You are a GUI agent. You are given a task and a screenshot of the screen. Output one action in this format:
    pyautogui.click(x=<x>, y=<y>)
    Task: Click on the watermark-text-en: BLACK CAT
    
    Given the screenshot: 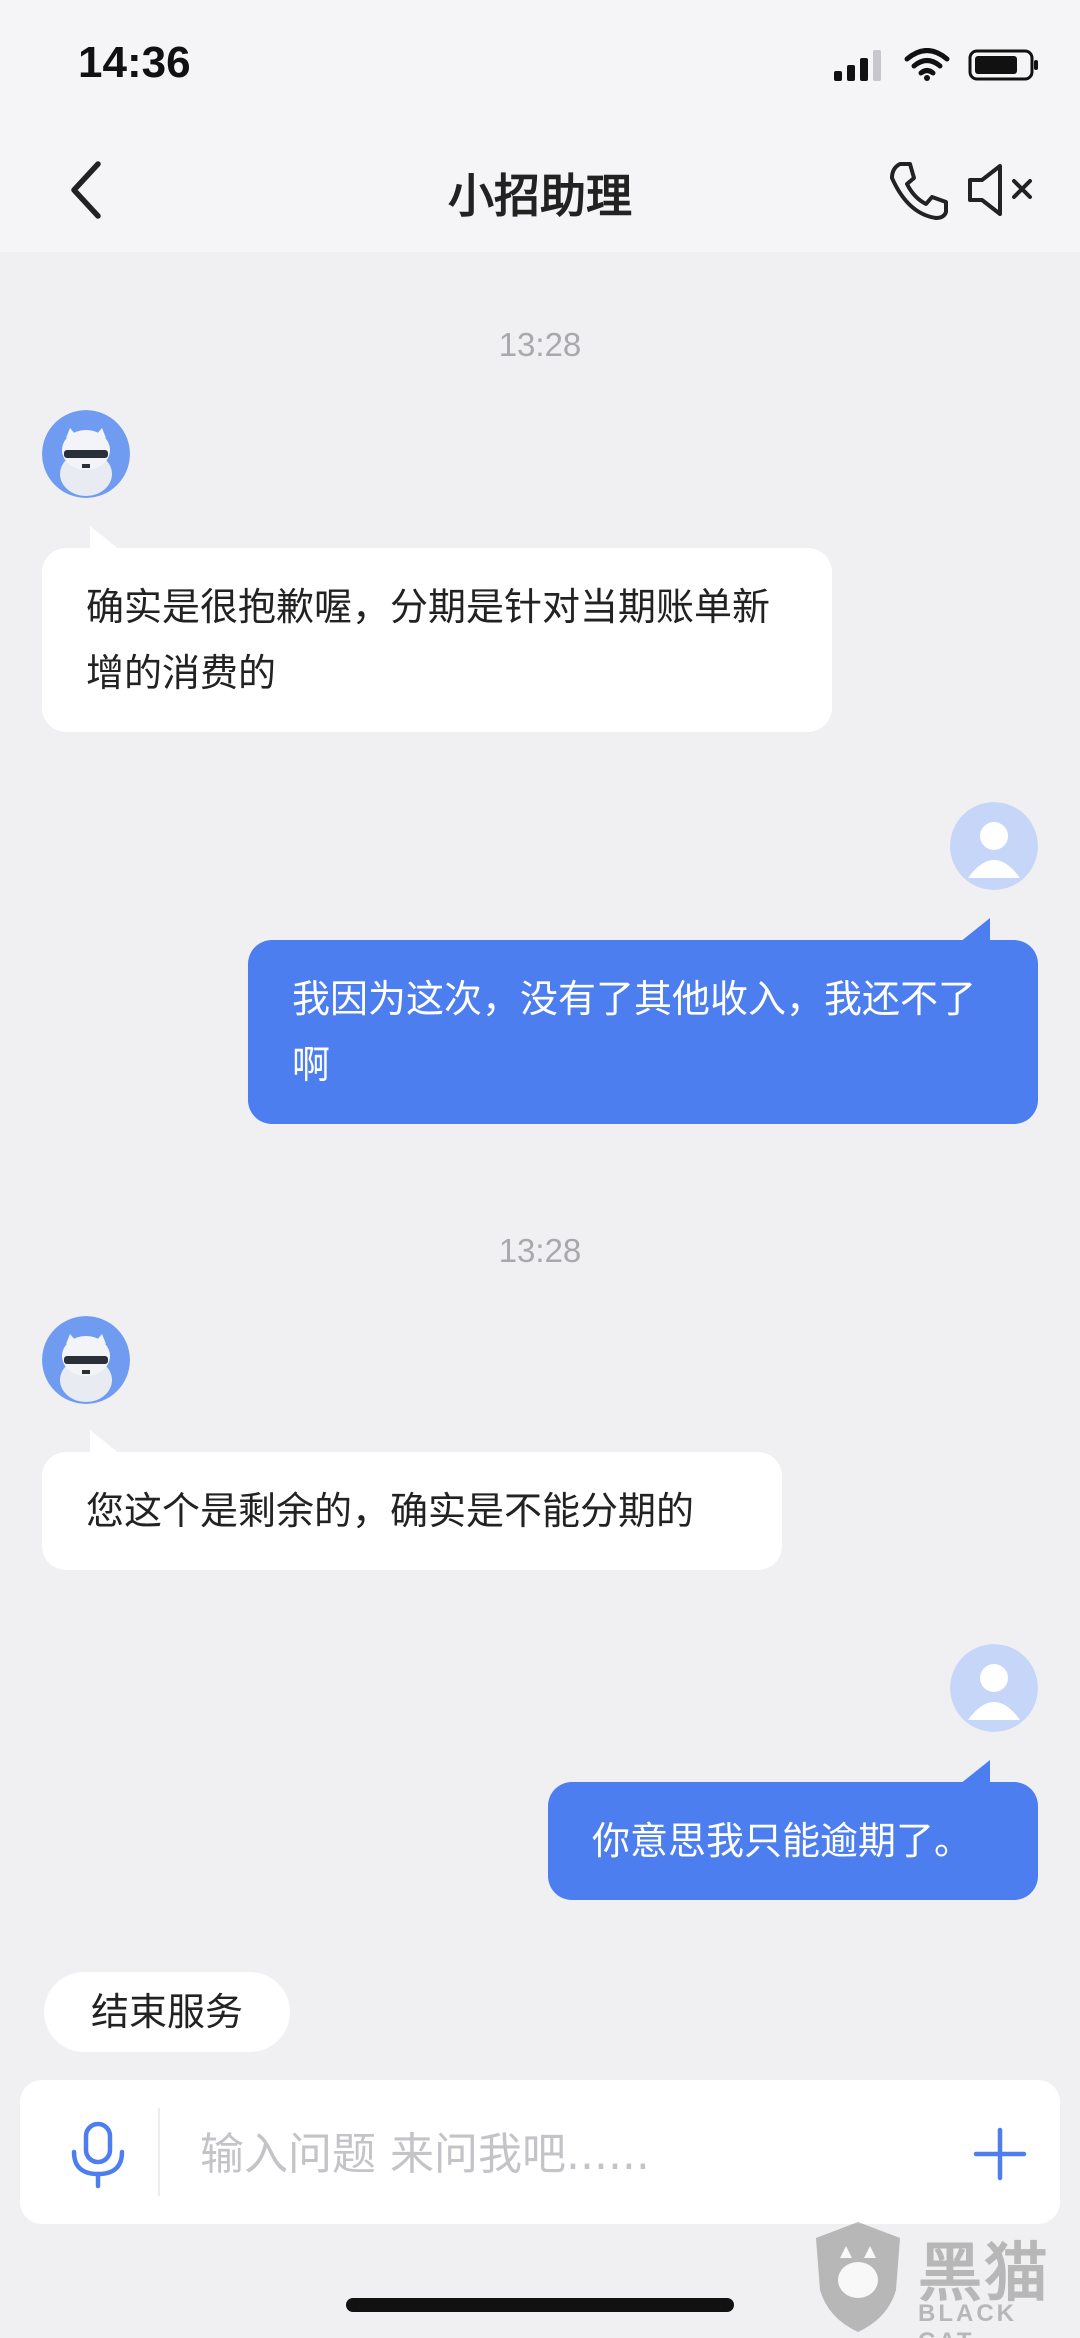 What is the action you would take?
    pyautogui.click(x=967, y=2319)
    